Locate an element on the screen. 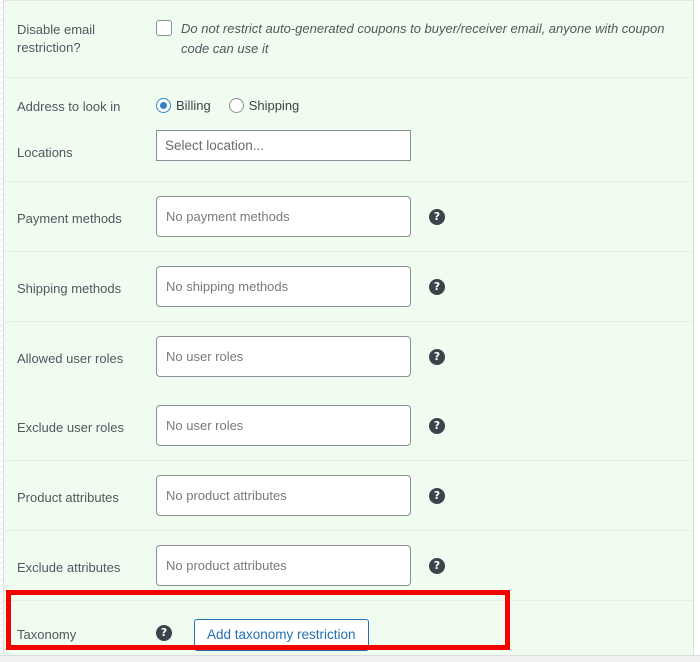 Image resolution: width=700 pixels, height=662 pixels. help-icon-exclude-user-roles: ? is located at coordinates (437, 425).